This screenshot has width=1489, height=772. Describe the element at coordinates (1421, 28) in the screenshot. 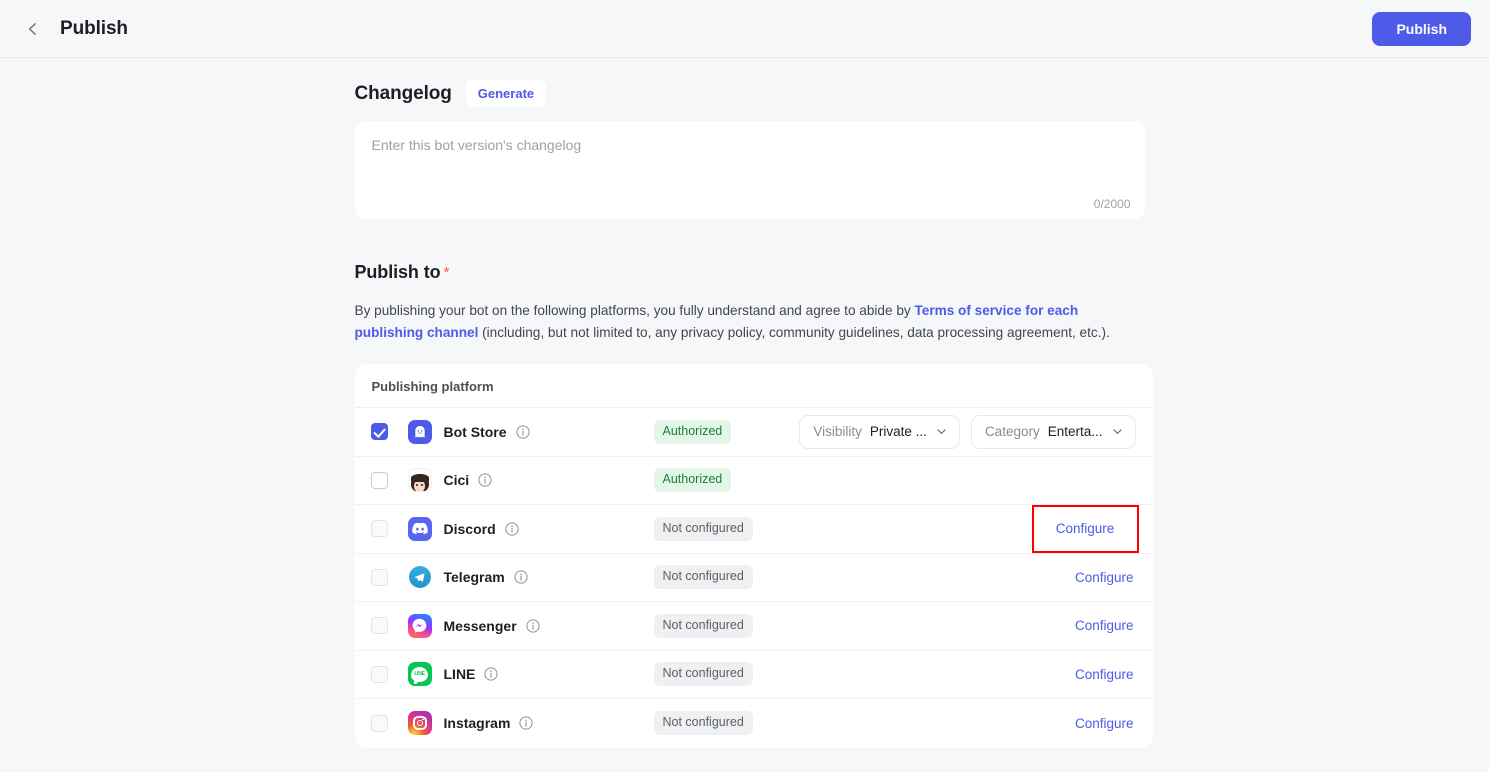

I see `publish-button: Publish` at that location.